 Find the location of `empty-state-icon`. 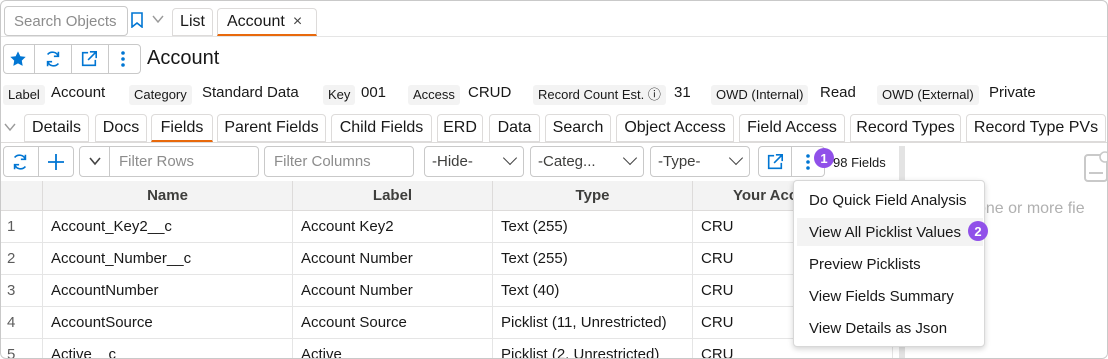

empty-state-icon is located at coordinates (1095, 166).